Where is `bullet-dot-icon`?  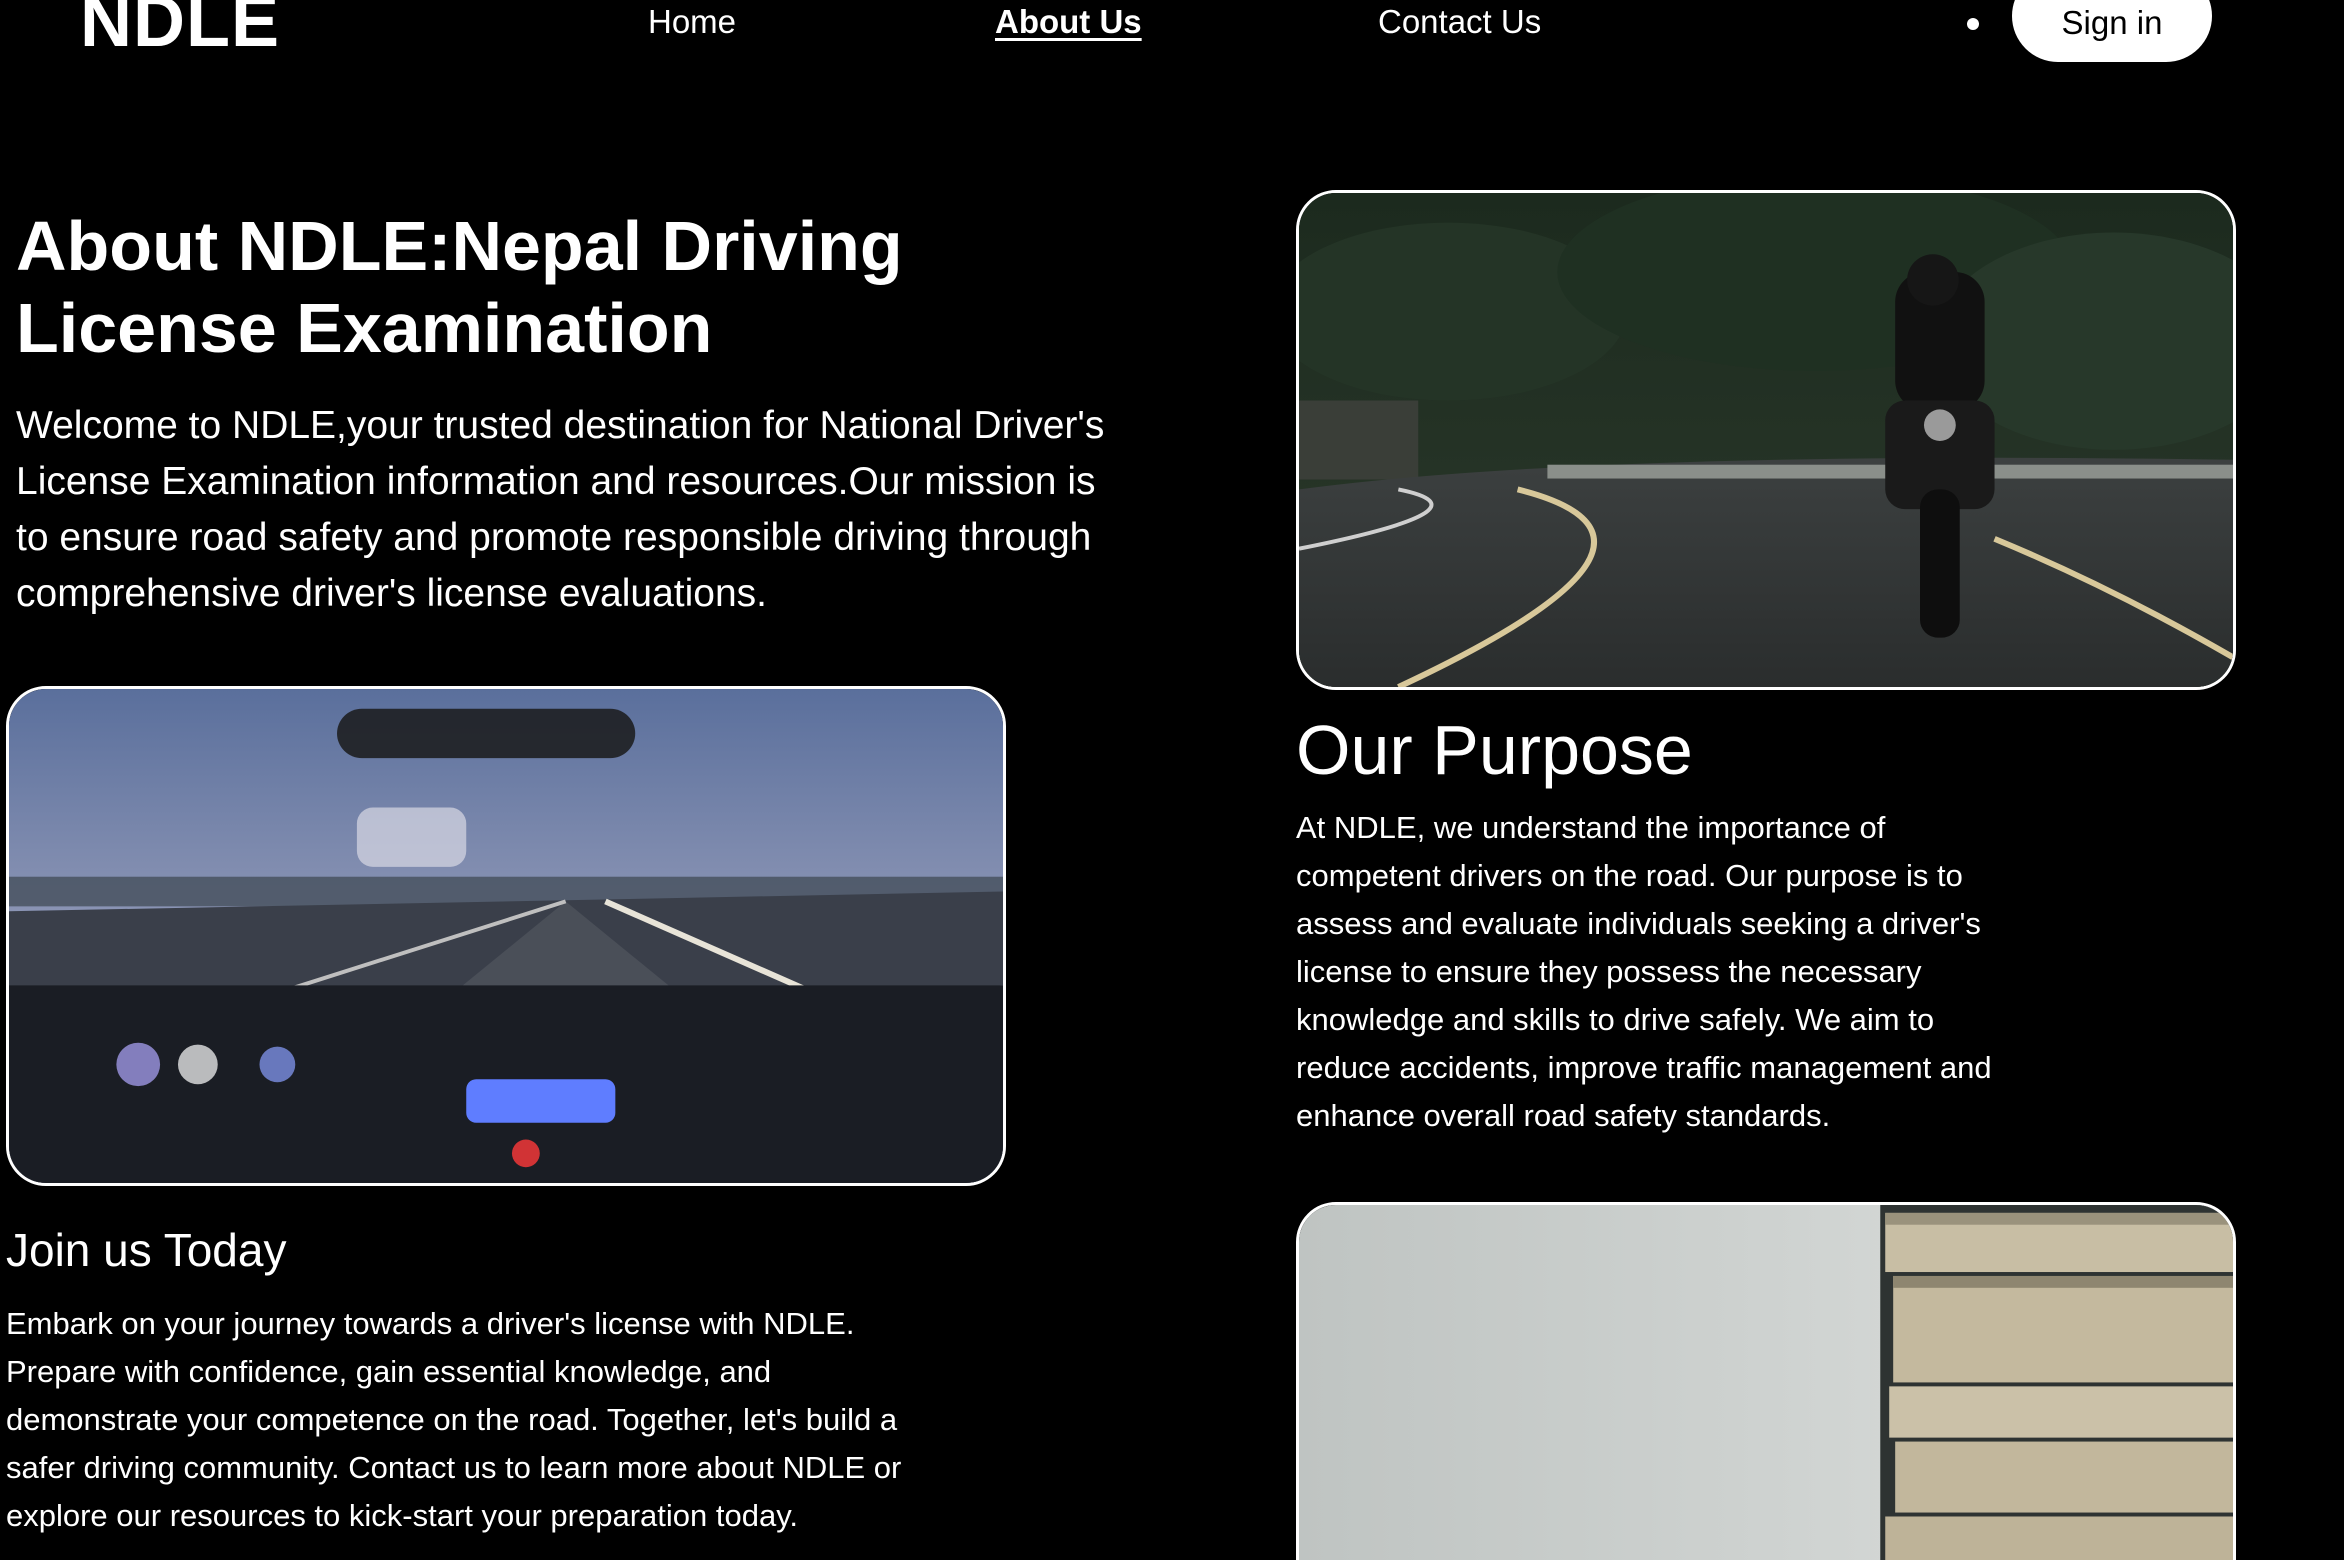
bullet-dot-icon is located at coordinates (1973, 24).